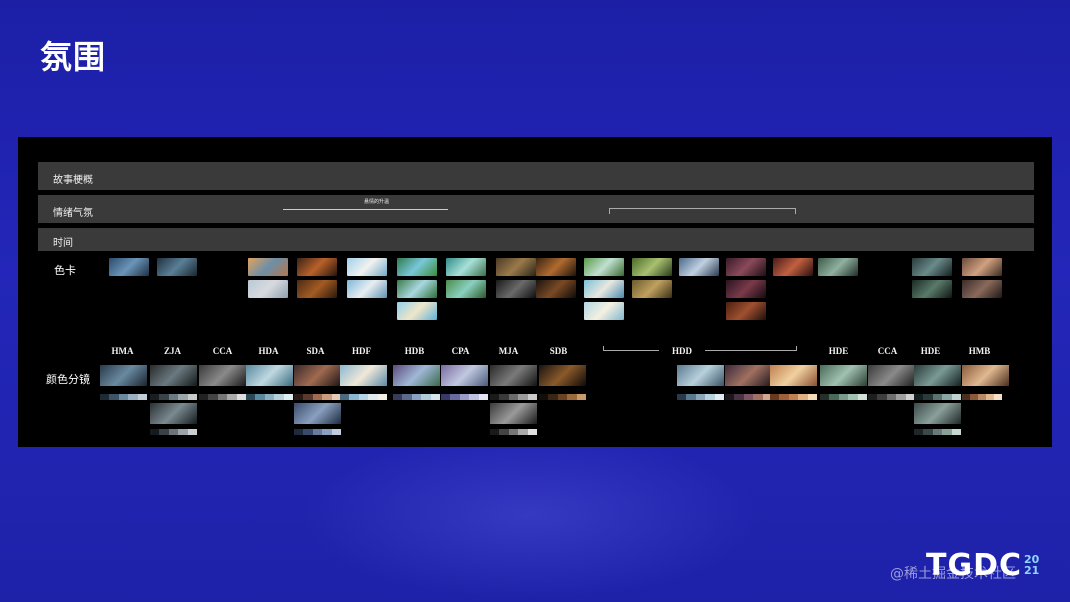 Image resolution: width=1070 pixels, height=602 pixels. Describe the element at coordinates (682, 351) in the screenshot. I see `scene-code: HDD` at that location.